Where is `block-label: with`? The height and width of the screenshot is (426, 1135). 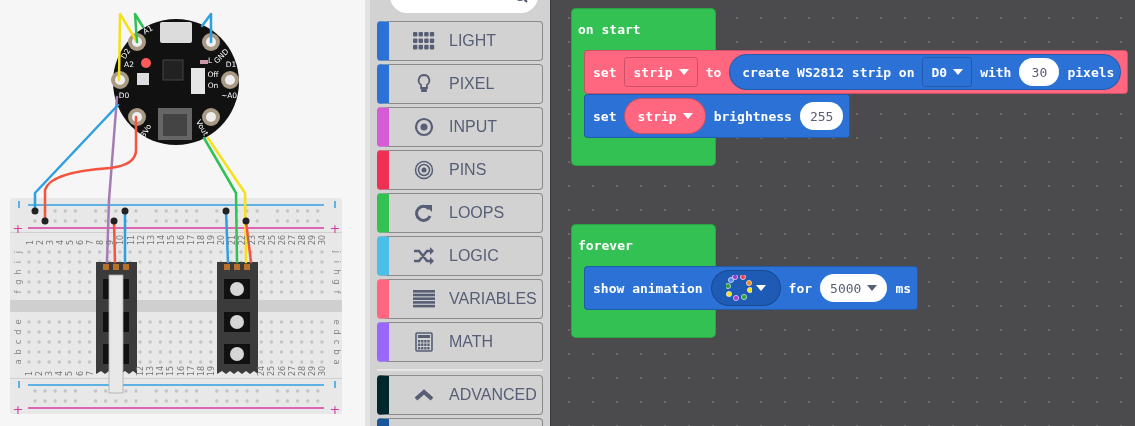
block-label: with is located at coordinates (996, 72).